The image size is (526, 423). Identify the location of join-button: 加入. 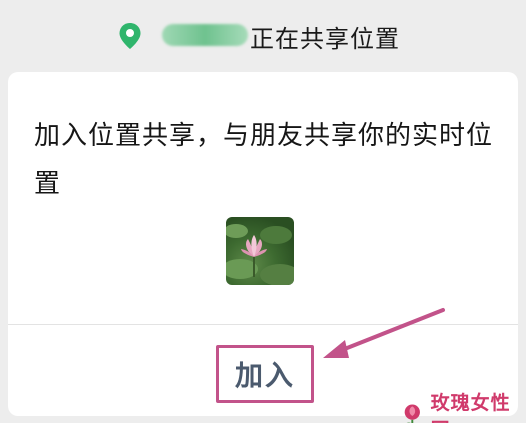
(265, 374).